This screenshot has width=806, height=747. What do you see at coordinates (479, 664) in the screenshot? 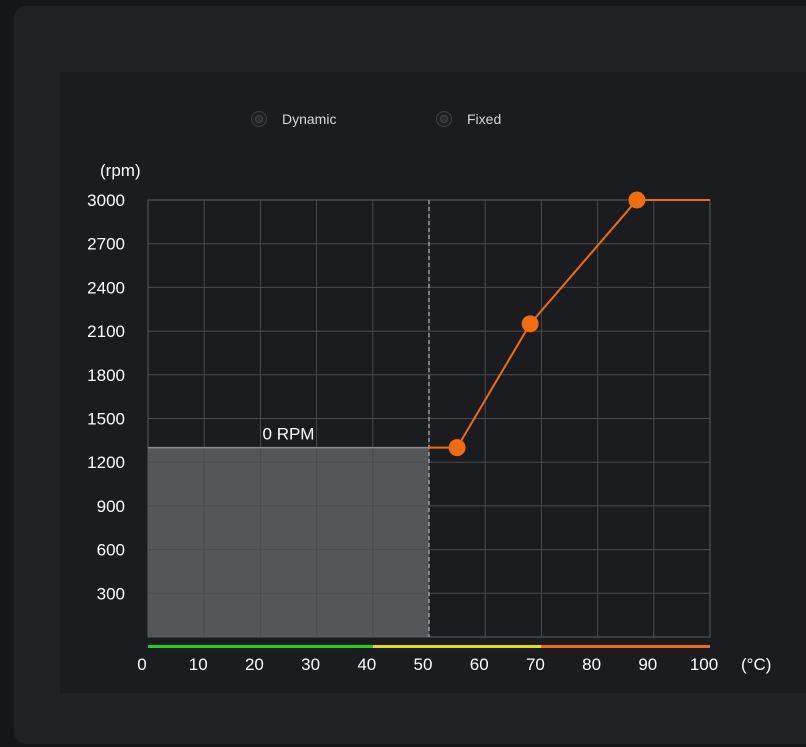
I see `x-tick-label: 60` at bounding box center [479, 664].